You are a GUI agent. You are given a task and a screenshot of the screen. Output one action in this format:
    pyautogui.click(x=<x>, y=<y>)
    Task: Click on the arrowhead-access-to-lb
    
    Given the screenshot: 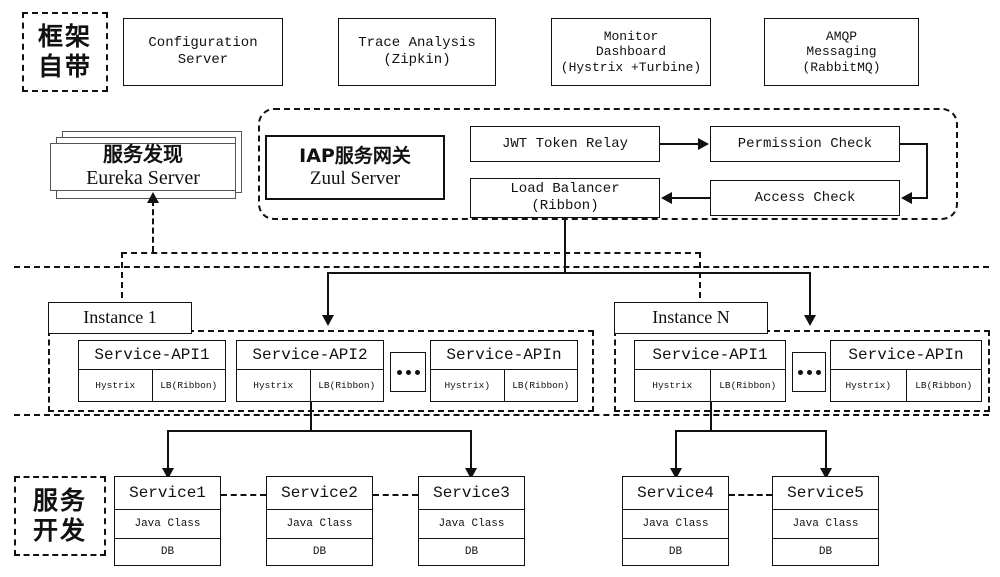 What is the action you would take?
    pyautogui.click(x=666, y=198)
    